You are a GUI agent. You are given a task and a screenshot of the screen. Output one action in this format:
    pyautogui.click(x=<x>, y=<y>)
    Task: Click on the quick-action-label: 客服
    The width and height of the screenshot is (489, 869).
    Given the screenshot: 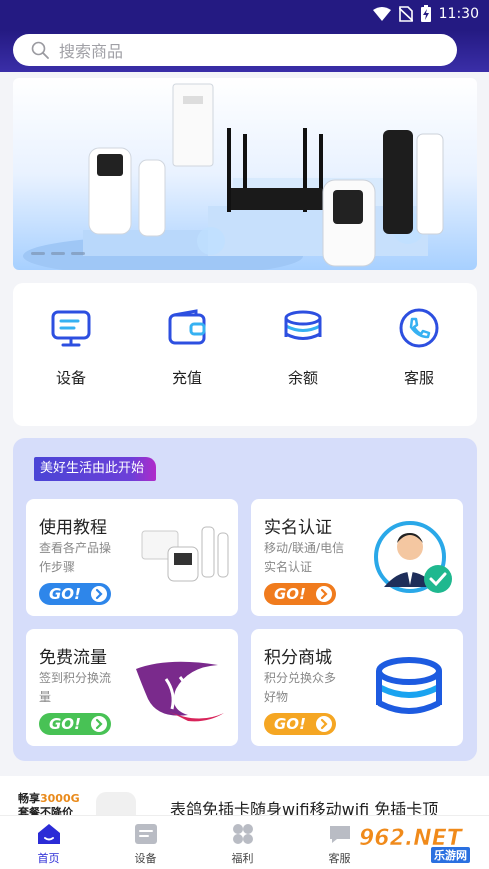 What is the action you would take?
    pyautogui.click(x=418, y=378)
    